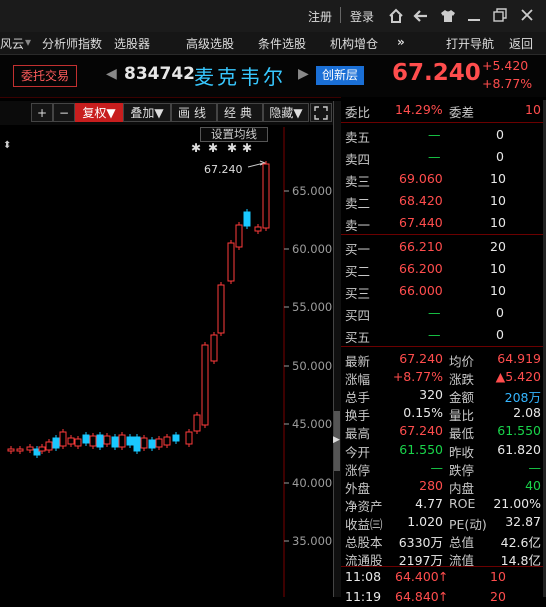  I want to click on y-tick: 45.000, so click(312, 424).